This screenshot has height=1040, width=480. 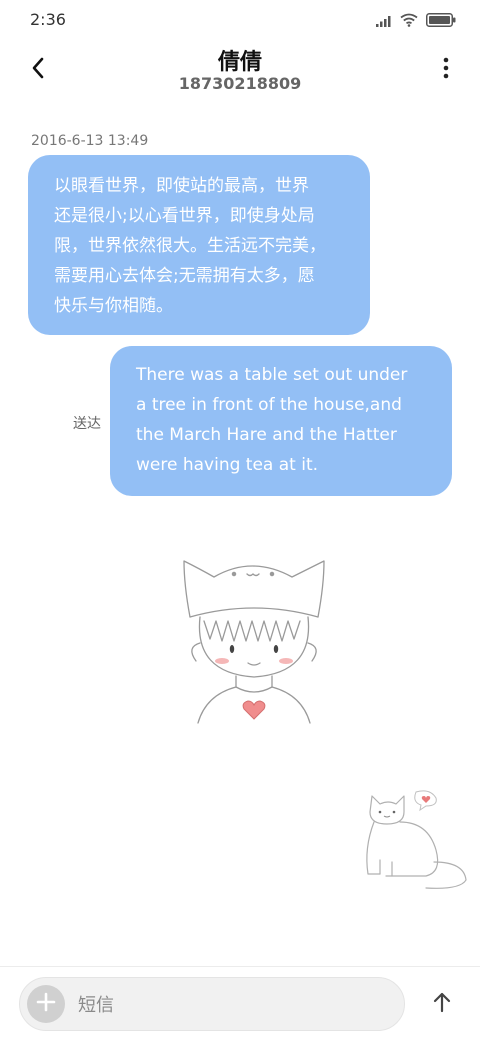 I want to click on more-options-button, so click(x=446, y=70).